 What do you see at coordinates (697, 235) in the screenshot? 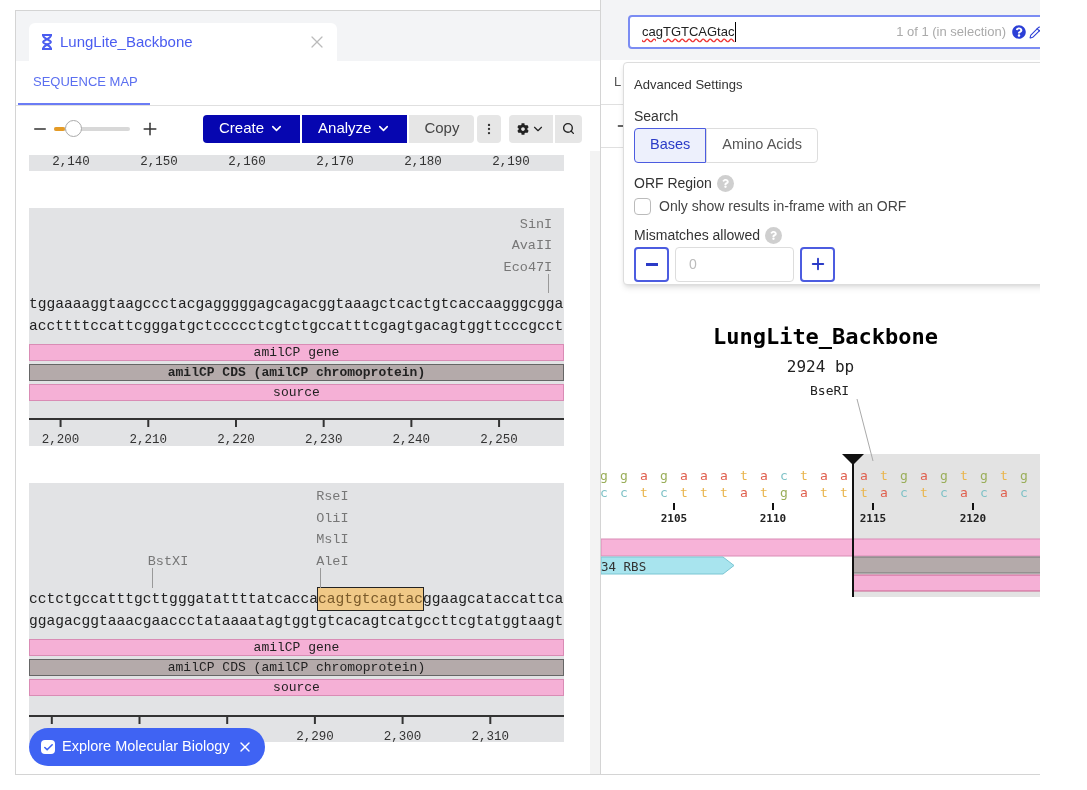
I see `section-label: Mismatches allowed` at bounding box center [697, 235].